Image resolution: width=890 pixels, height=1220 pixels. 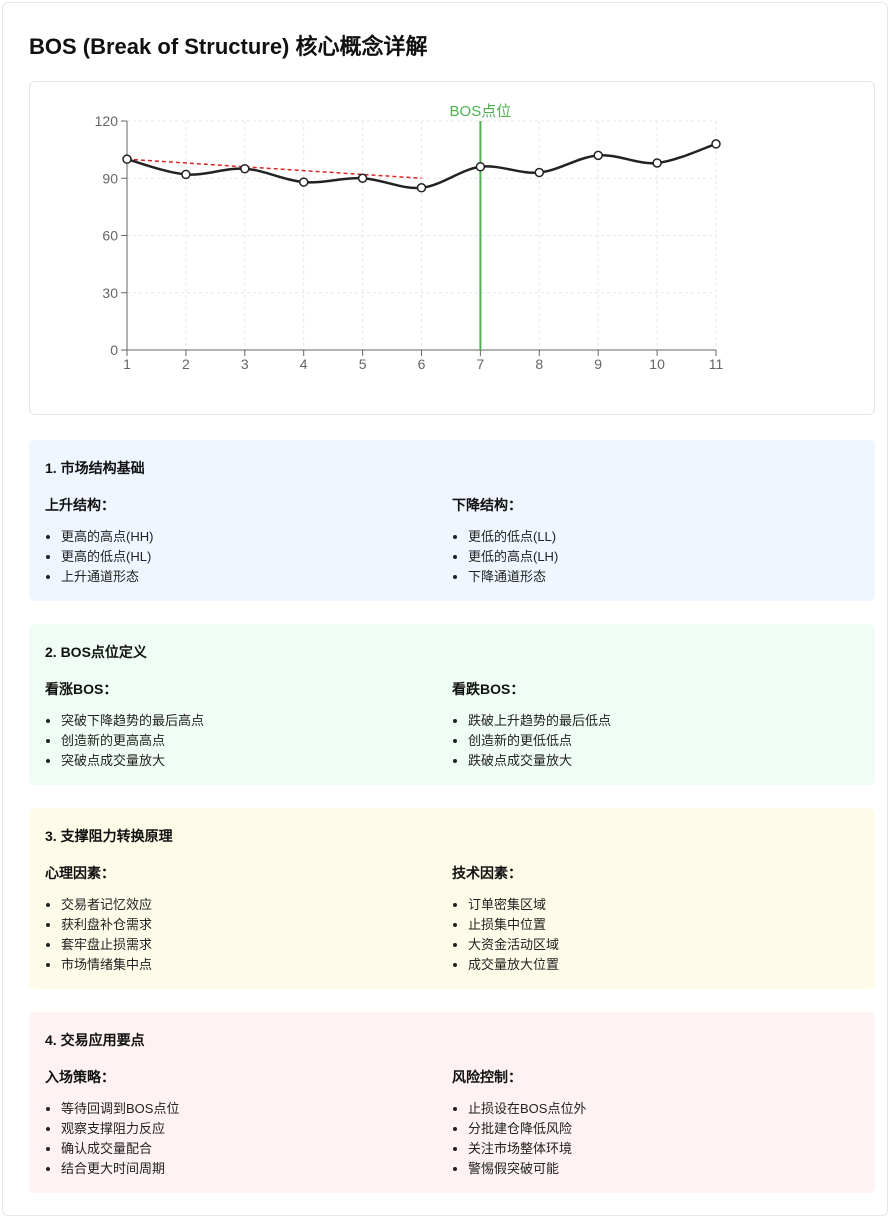 I want to click on list-item: 突破下降趋势的最后高点, so click(x=256, y=721).